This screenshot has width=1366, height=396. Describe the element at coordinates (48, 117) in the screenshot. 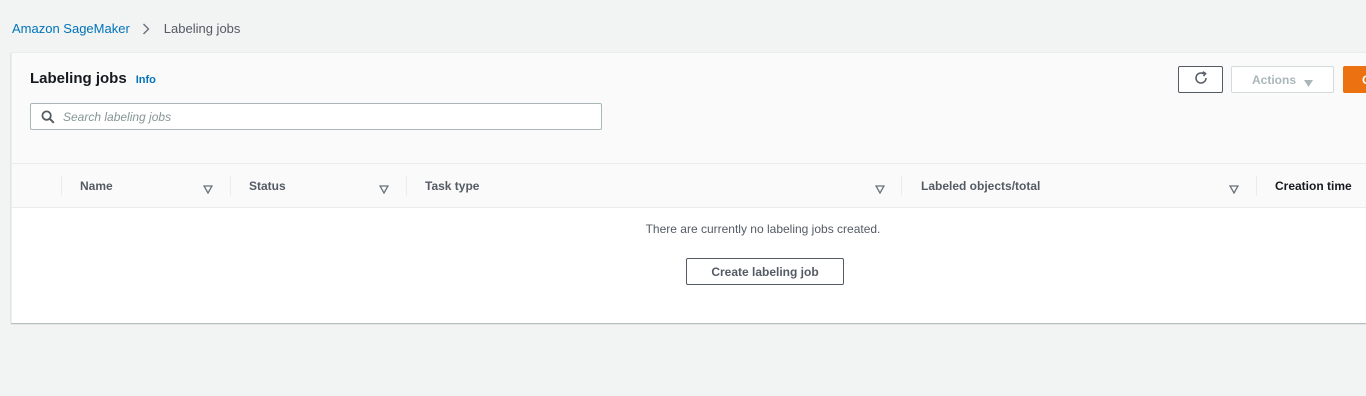

I see `search-icon` at that location.